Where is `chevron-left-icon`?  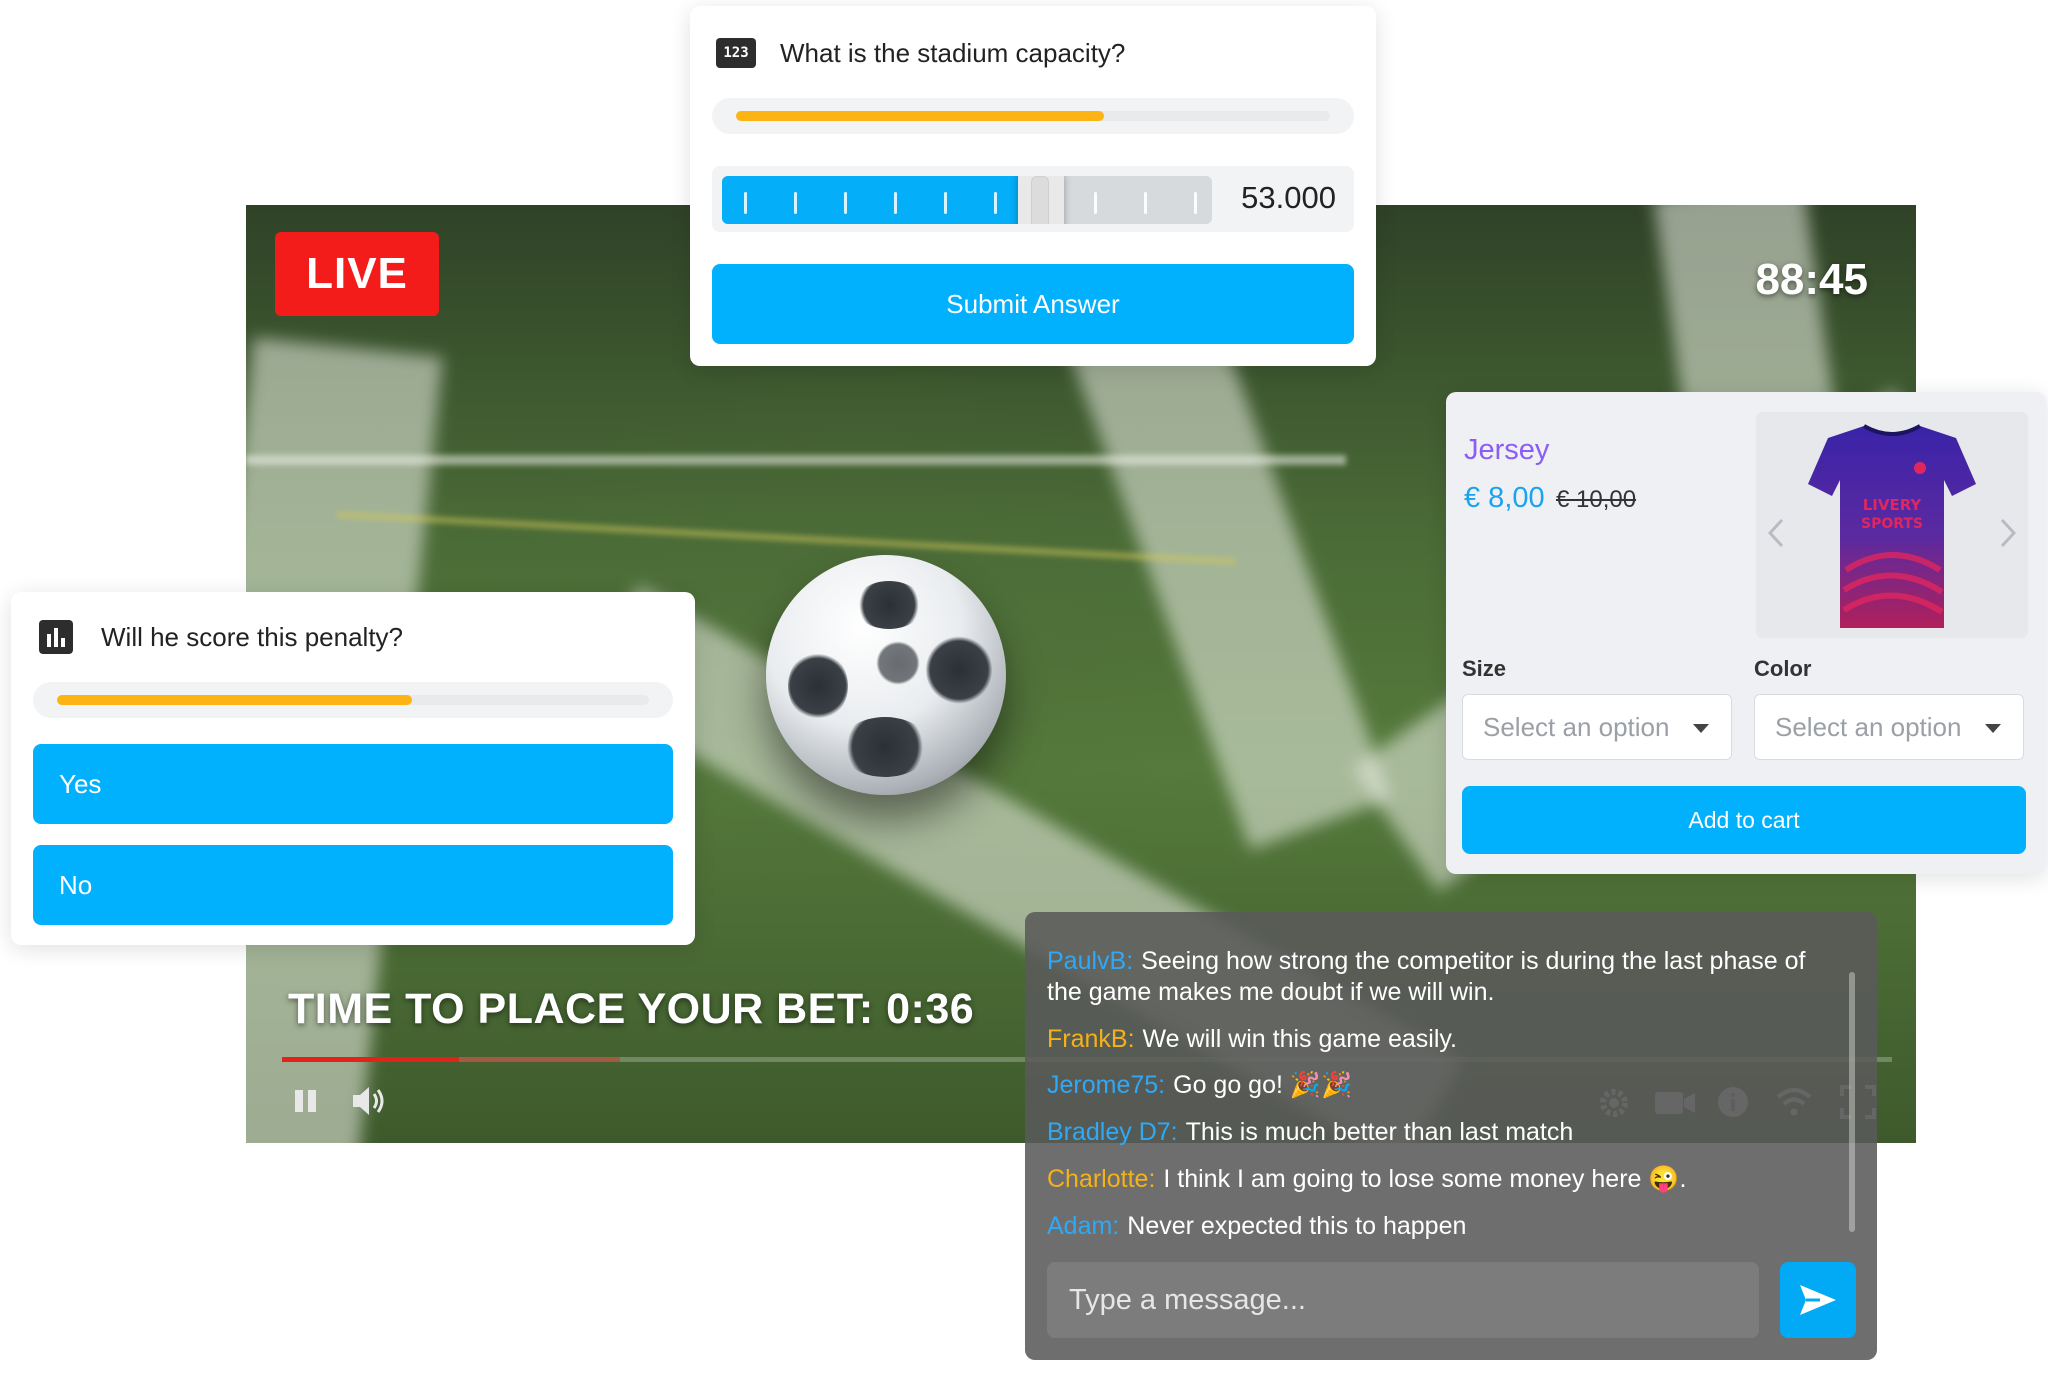
chevron-left-icon is located at coordinates (1776, 533).